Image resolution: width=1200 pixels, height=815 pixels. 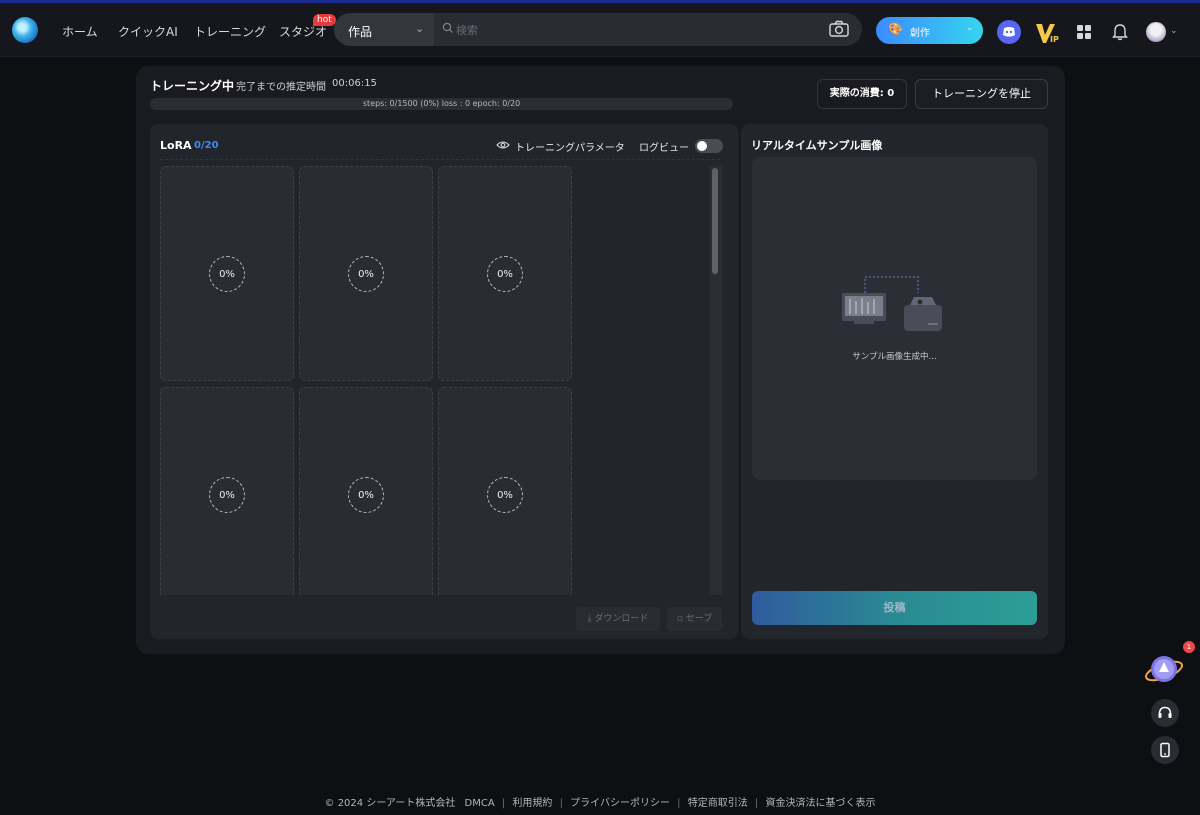 What do you see at coordinates (480, 803) in the screenshot?
I see `footer-link-dmca: DMCA` at bounding box center [480, 803].